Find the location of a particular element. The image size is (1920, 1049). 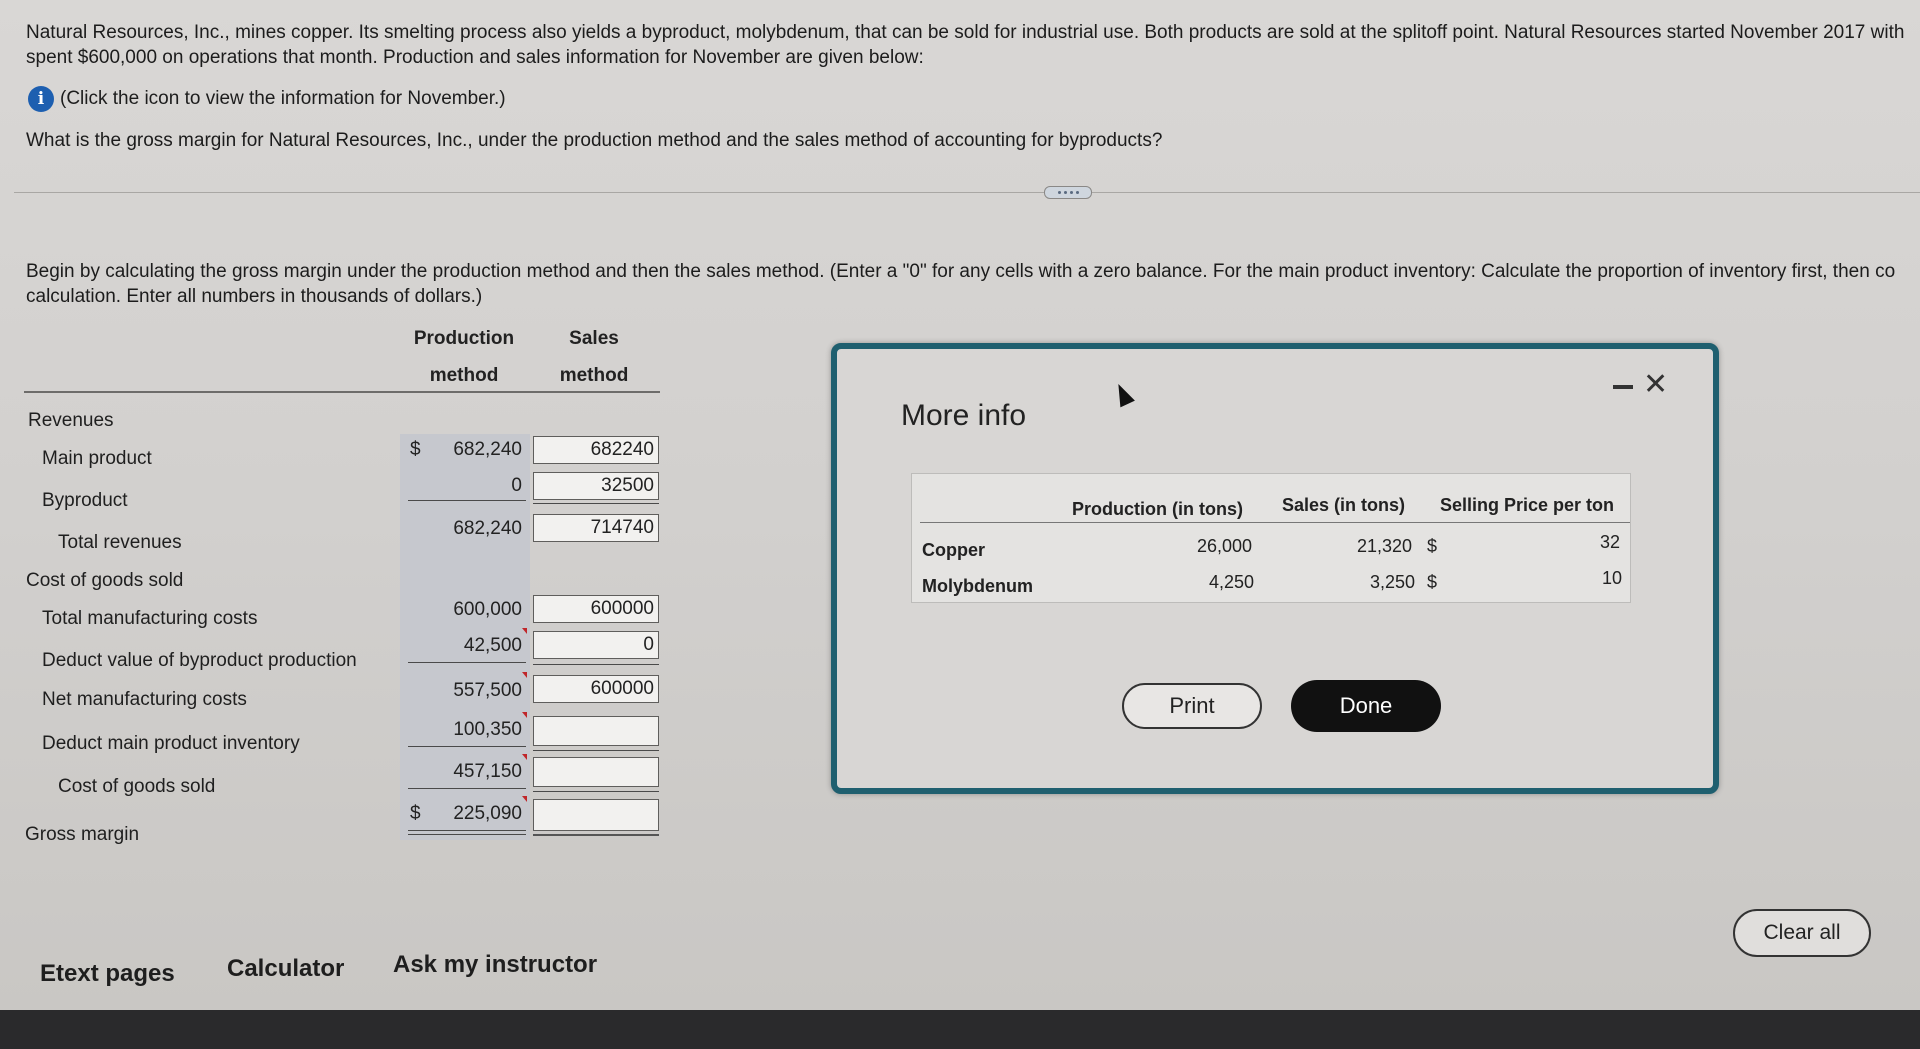

label-main-product: Main product is located at coordinates (97, 458).